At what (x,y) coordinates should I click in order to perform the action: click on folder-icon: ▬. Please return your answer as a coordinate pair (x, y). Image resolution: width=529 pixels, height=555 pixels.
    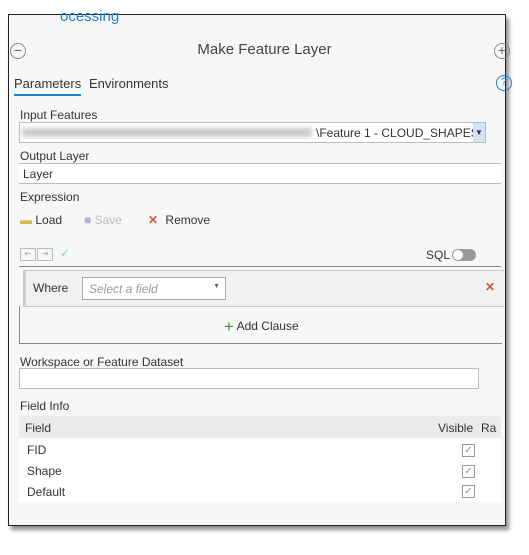
    Looking at the image, I should click on (26, 220).